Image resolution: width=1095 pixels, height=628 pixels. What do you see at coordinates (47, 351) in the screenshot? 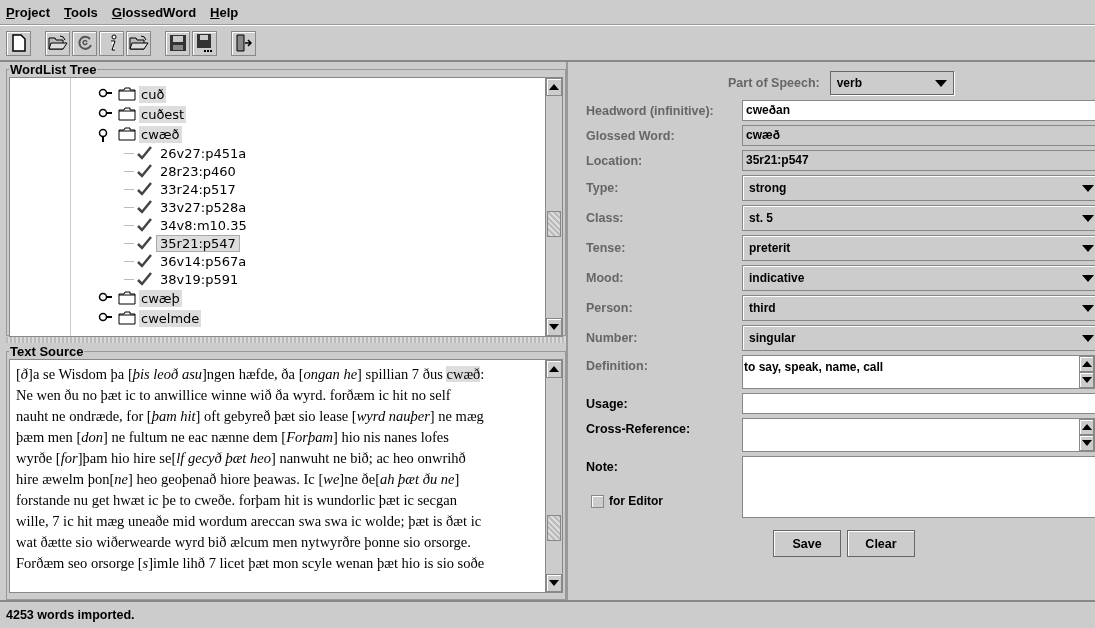
I see `panel-title: Text Source` at bounding box center [47, 351].